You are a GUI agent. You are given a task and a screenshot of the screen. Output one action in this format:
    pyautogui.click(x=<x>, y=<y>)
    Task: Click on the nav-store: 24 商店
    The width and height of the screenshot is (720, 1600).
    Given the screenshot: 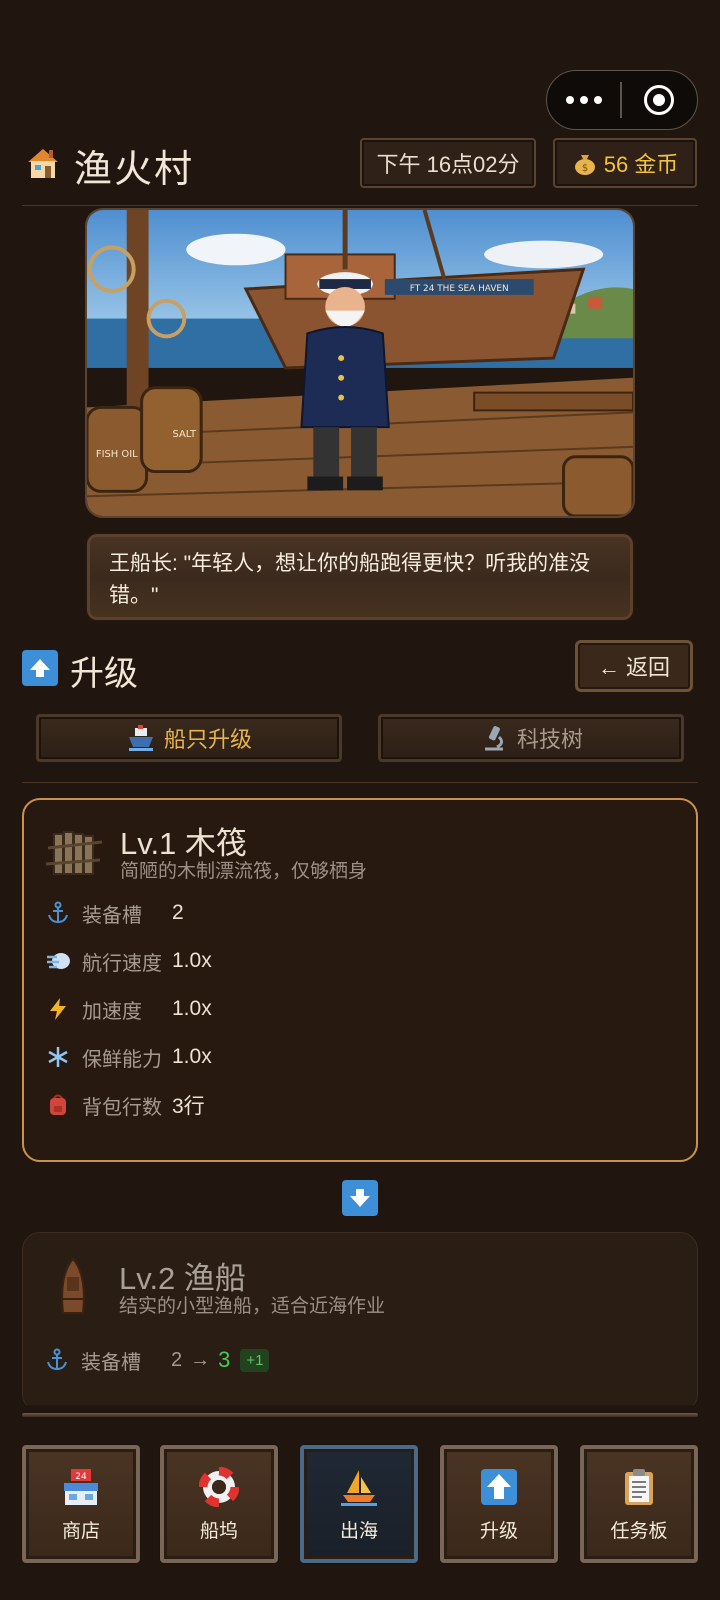 What is the action you would take?
    pyautogui.click(x=81, y=1504)
    